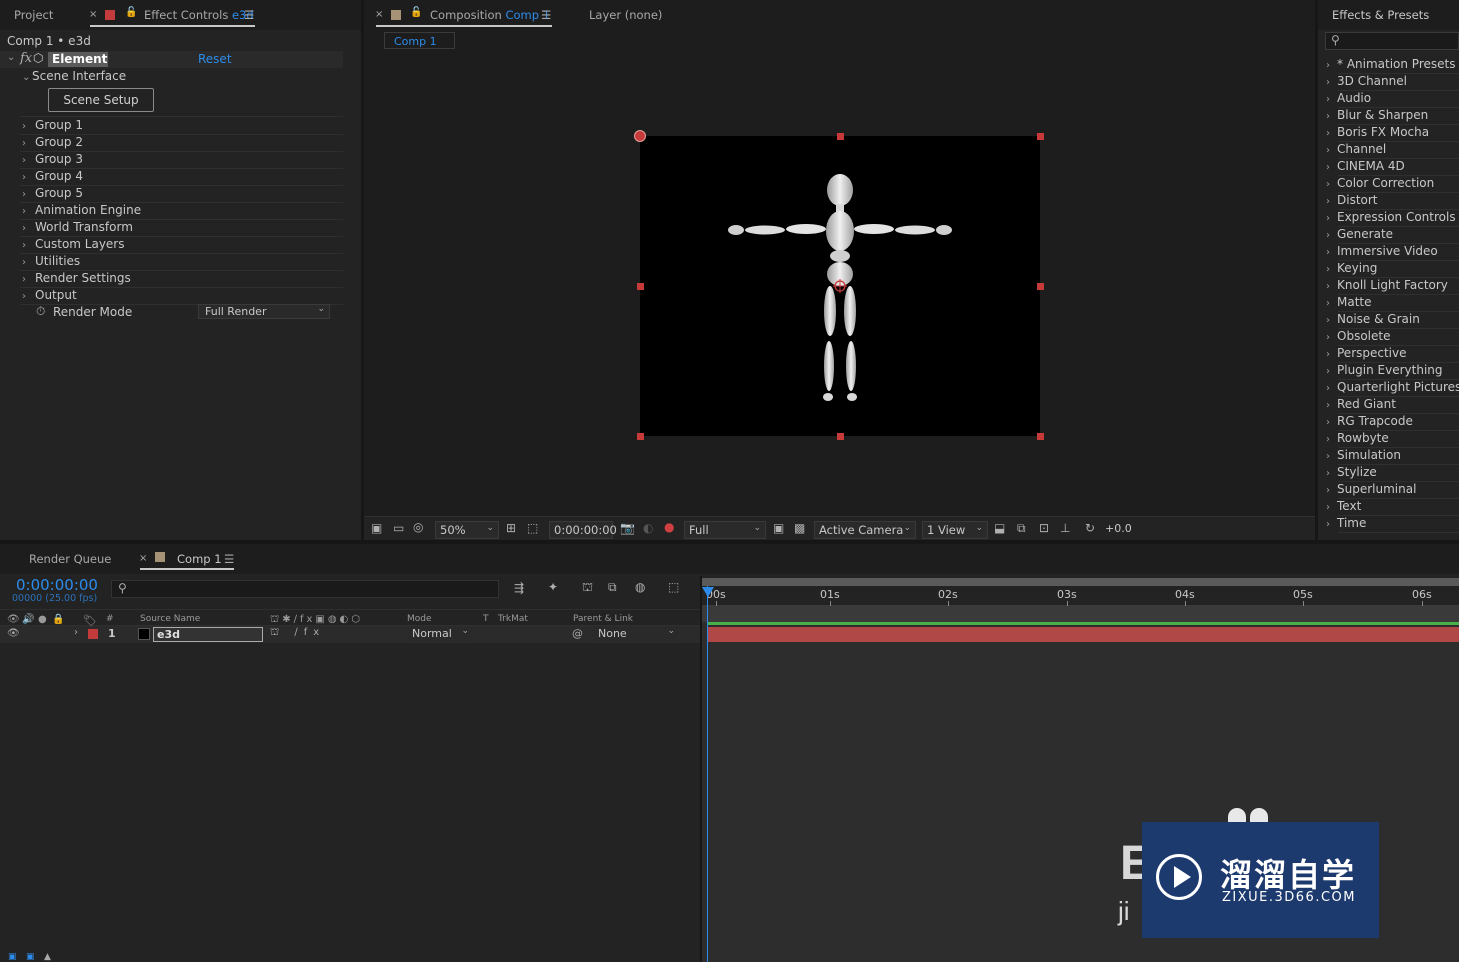  What do you see at coordinates (1065, 528) in the screenshot?
I see `flowchart-icon: ⊥` at bounding box center [1065, 528].